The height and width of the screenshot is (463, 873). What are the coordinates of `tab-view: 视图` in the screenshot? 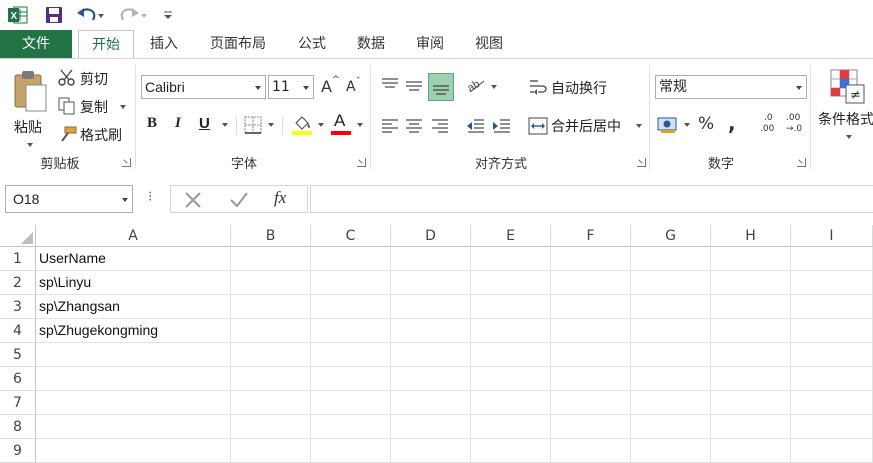 It's located at (489, 44).